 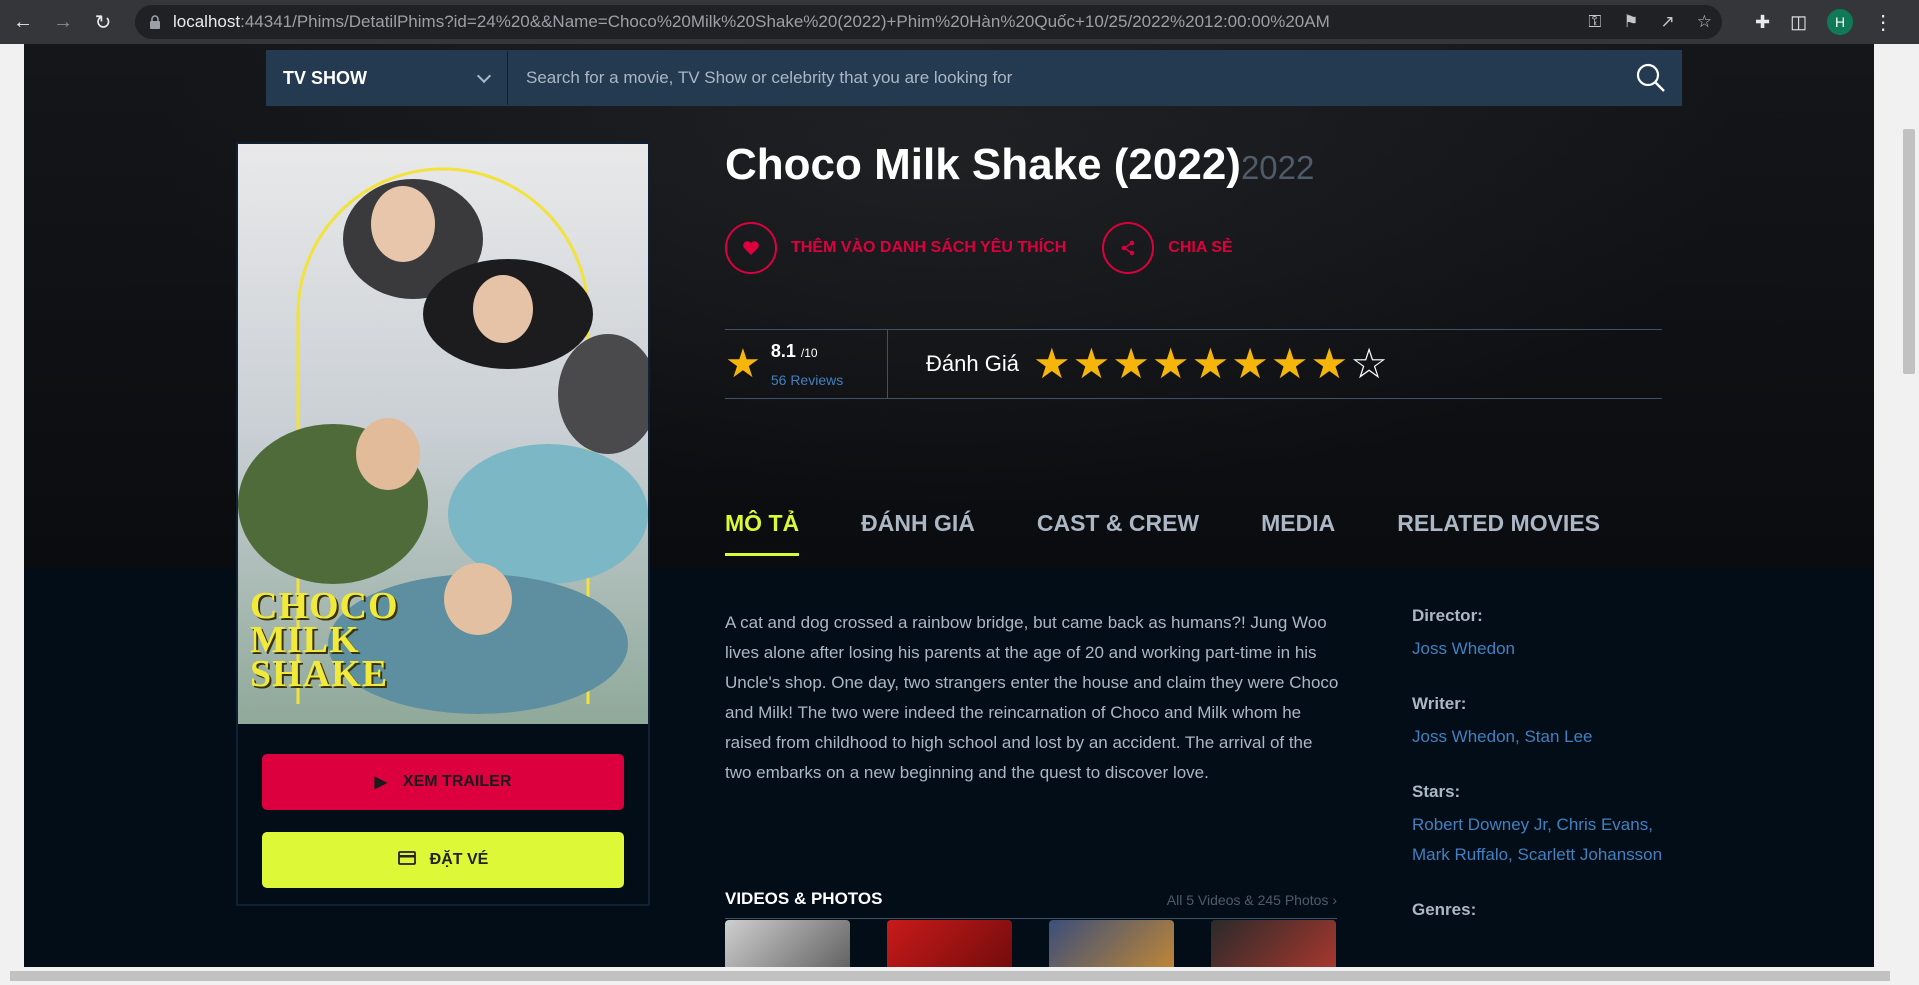 I want to click on horizontal-scroll-thumb, so click(x=950, y=976).